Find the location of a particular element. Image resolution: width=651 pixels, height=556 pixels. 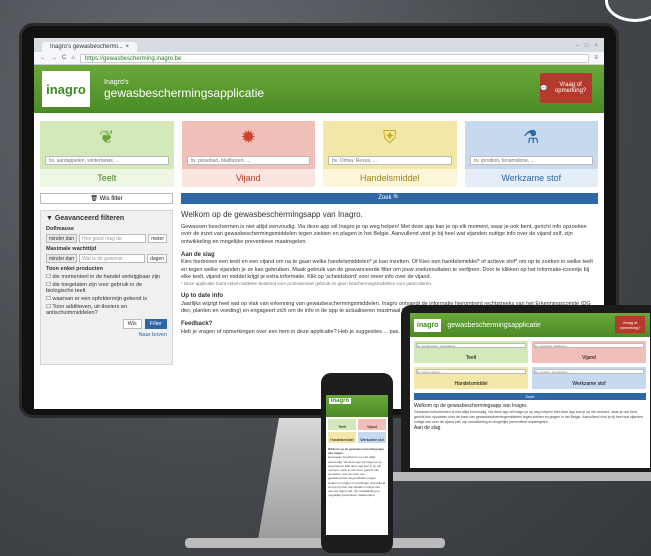

browser-tab: Inagro's gewasbeschermi... × is located at coordinates (89, 47).